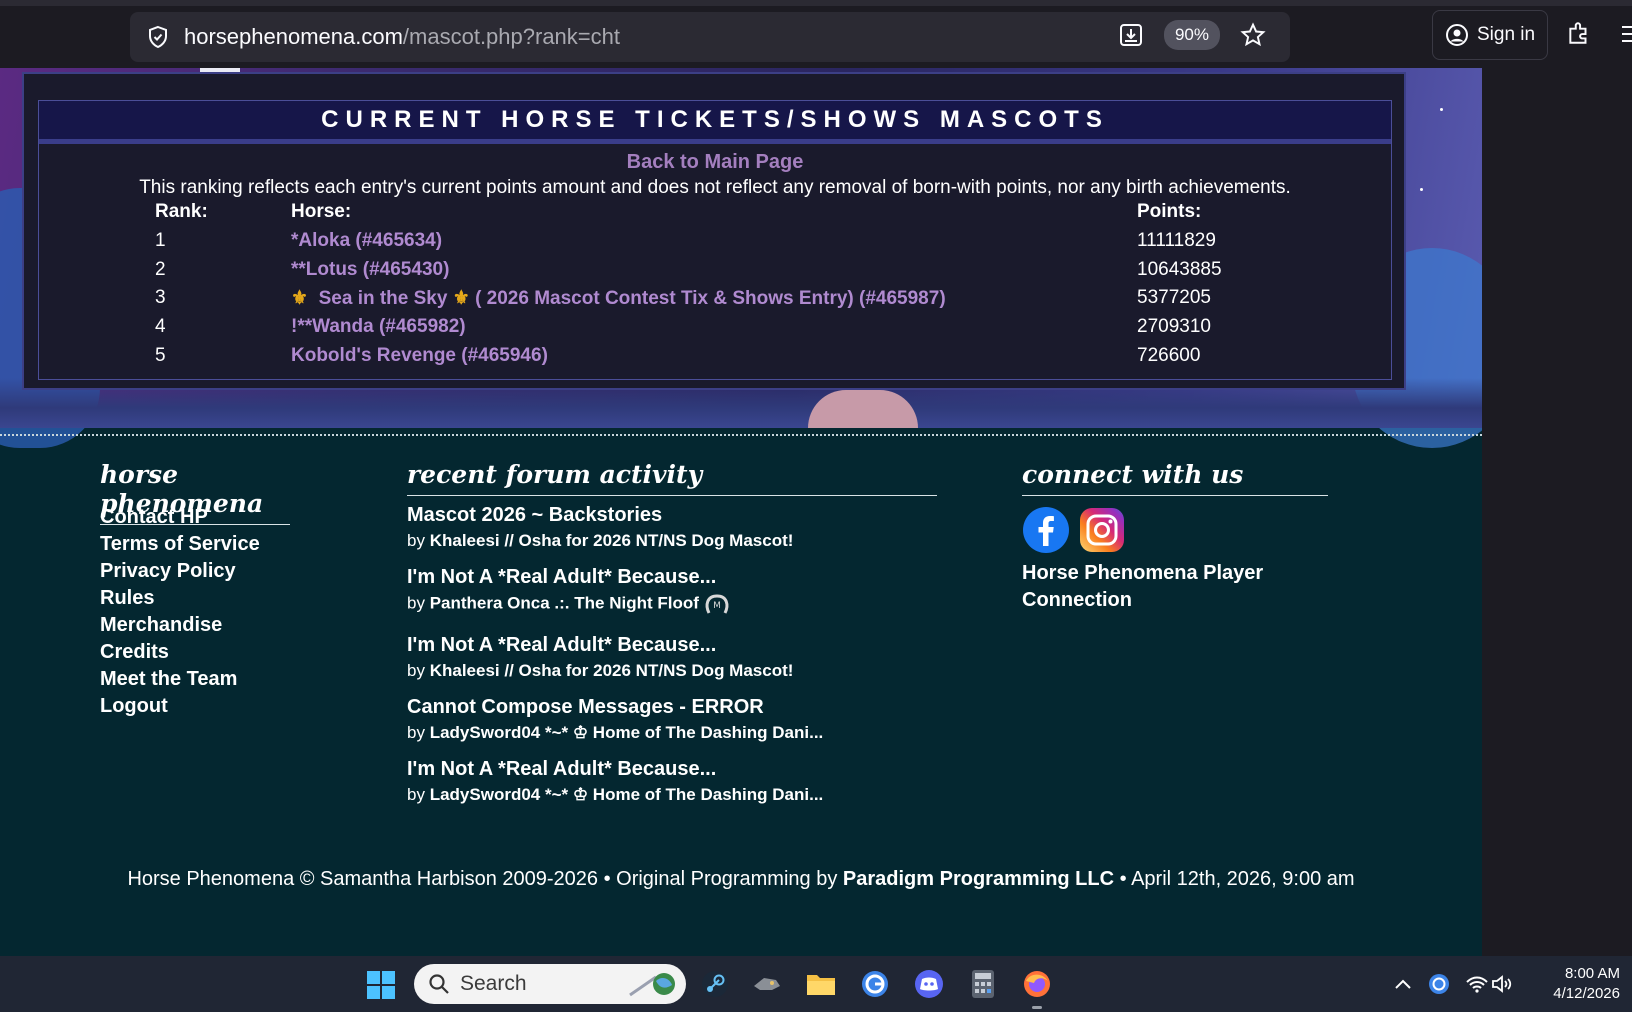 This screenshot has width=1632, height=1012. What do you see at coordinates (419, 356) in the screenshot?
I see `horse-link: Kobold's Revenge (#465946)` at bounding box center [419, 356].